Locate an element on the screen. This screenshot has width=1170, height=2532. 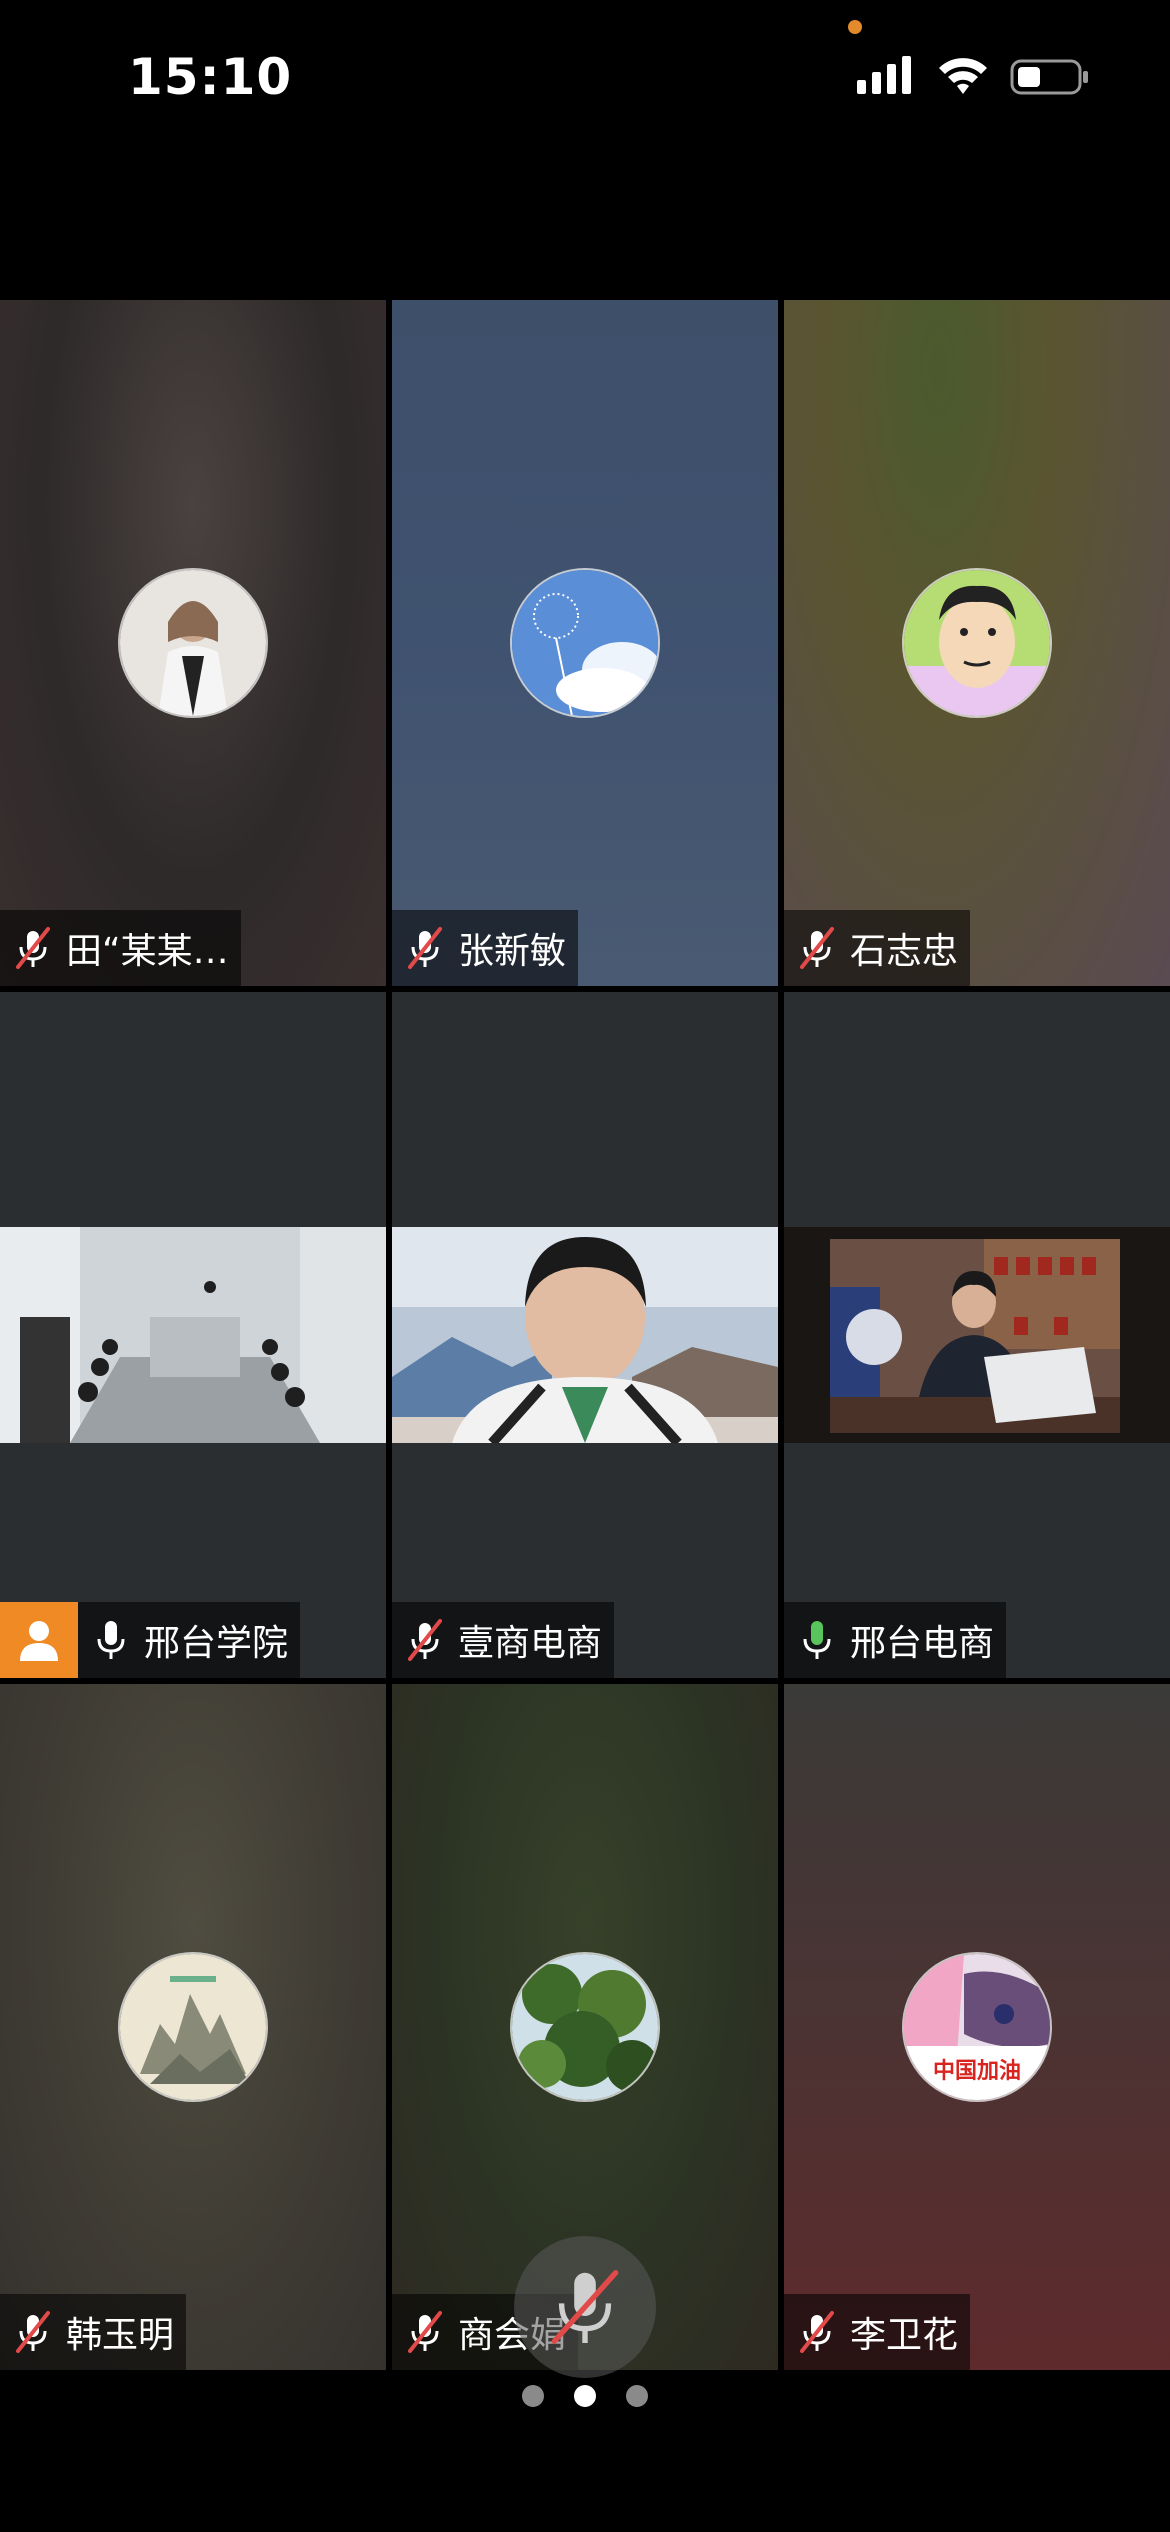
participant-name: 张新敏 is located at coordinates (512, 951).